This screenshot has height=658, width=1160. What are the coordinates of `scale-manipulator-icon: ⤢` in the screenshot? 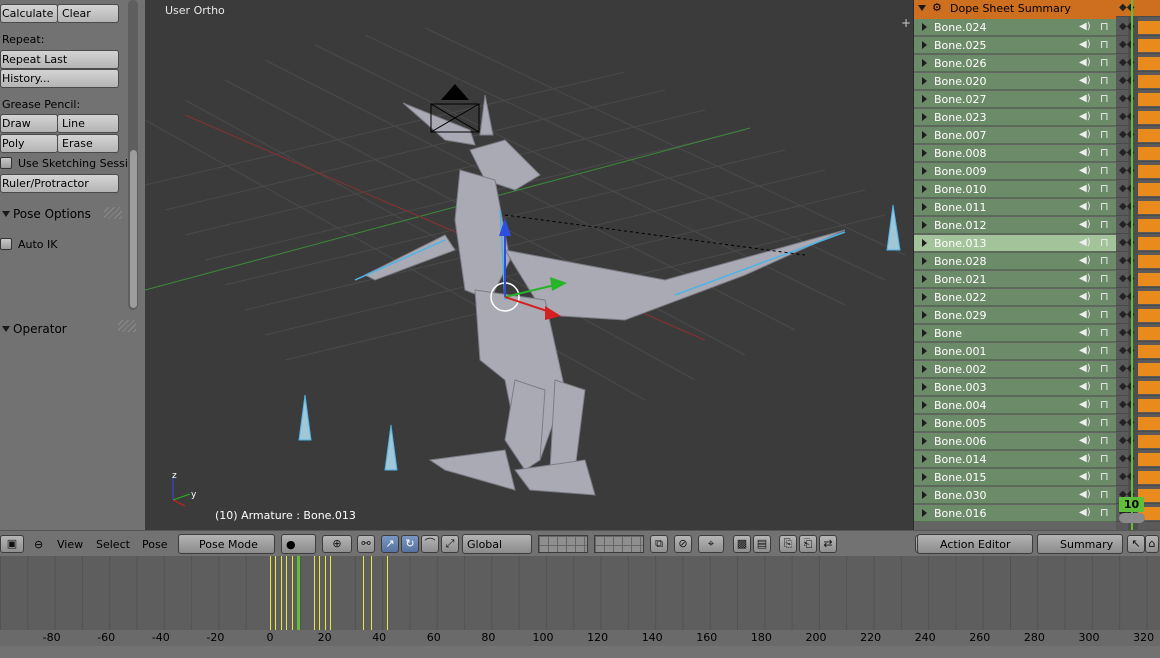 It's located at (450, 544).